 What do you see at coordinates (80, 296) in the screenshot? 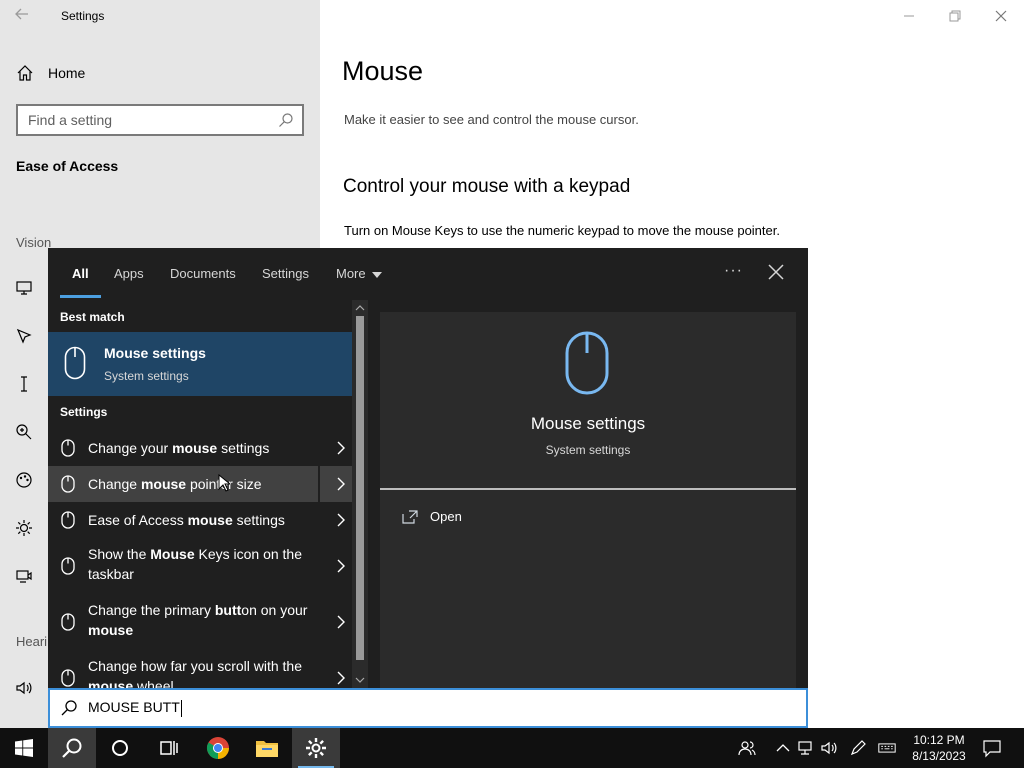
I see `active-tab-indicator` at bounding box center [80, 296].